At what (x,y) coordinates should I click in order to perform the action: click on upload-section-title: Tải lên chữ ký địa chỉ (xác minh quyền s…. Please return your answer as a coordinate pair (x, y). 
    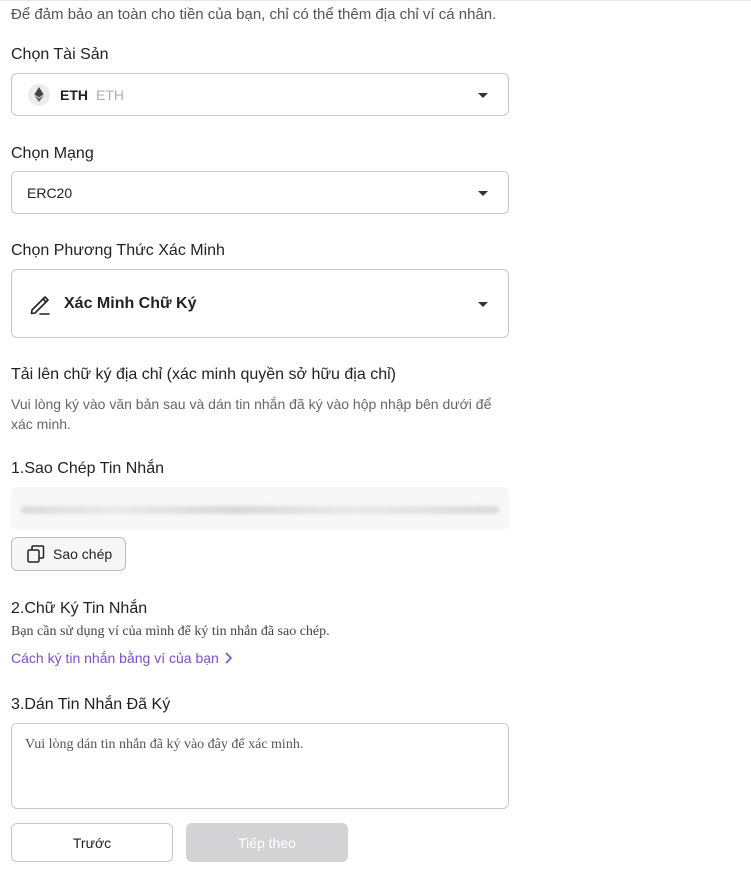
    Looking at the image, I should click on (203, 374).